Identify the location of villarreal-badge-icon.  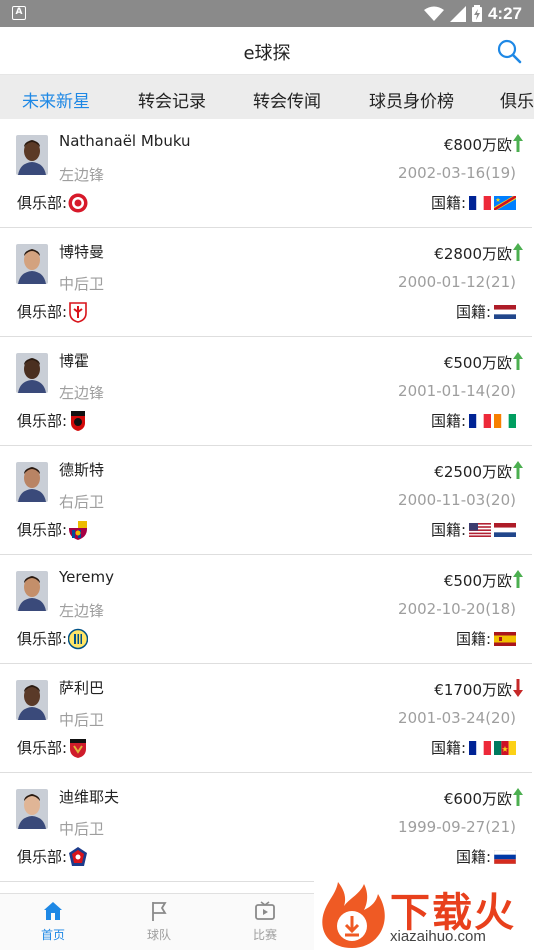
(78, 639).